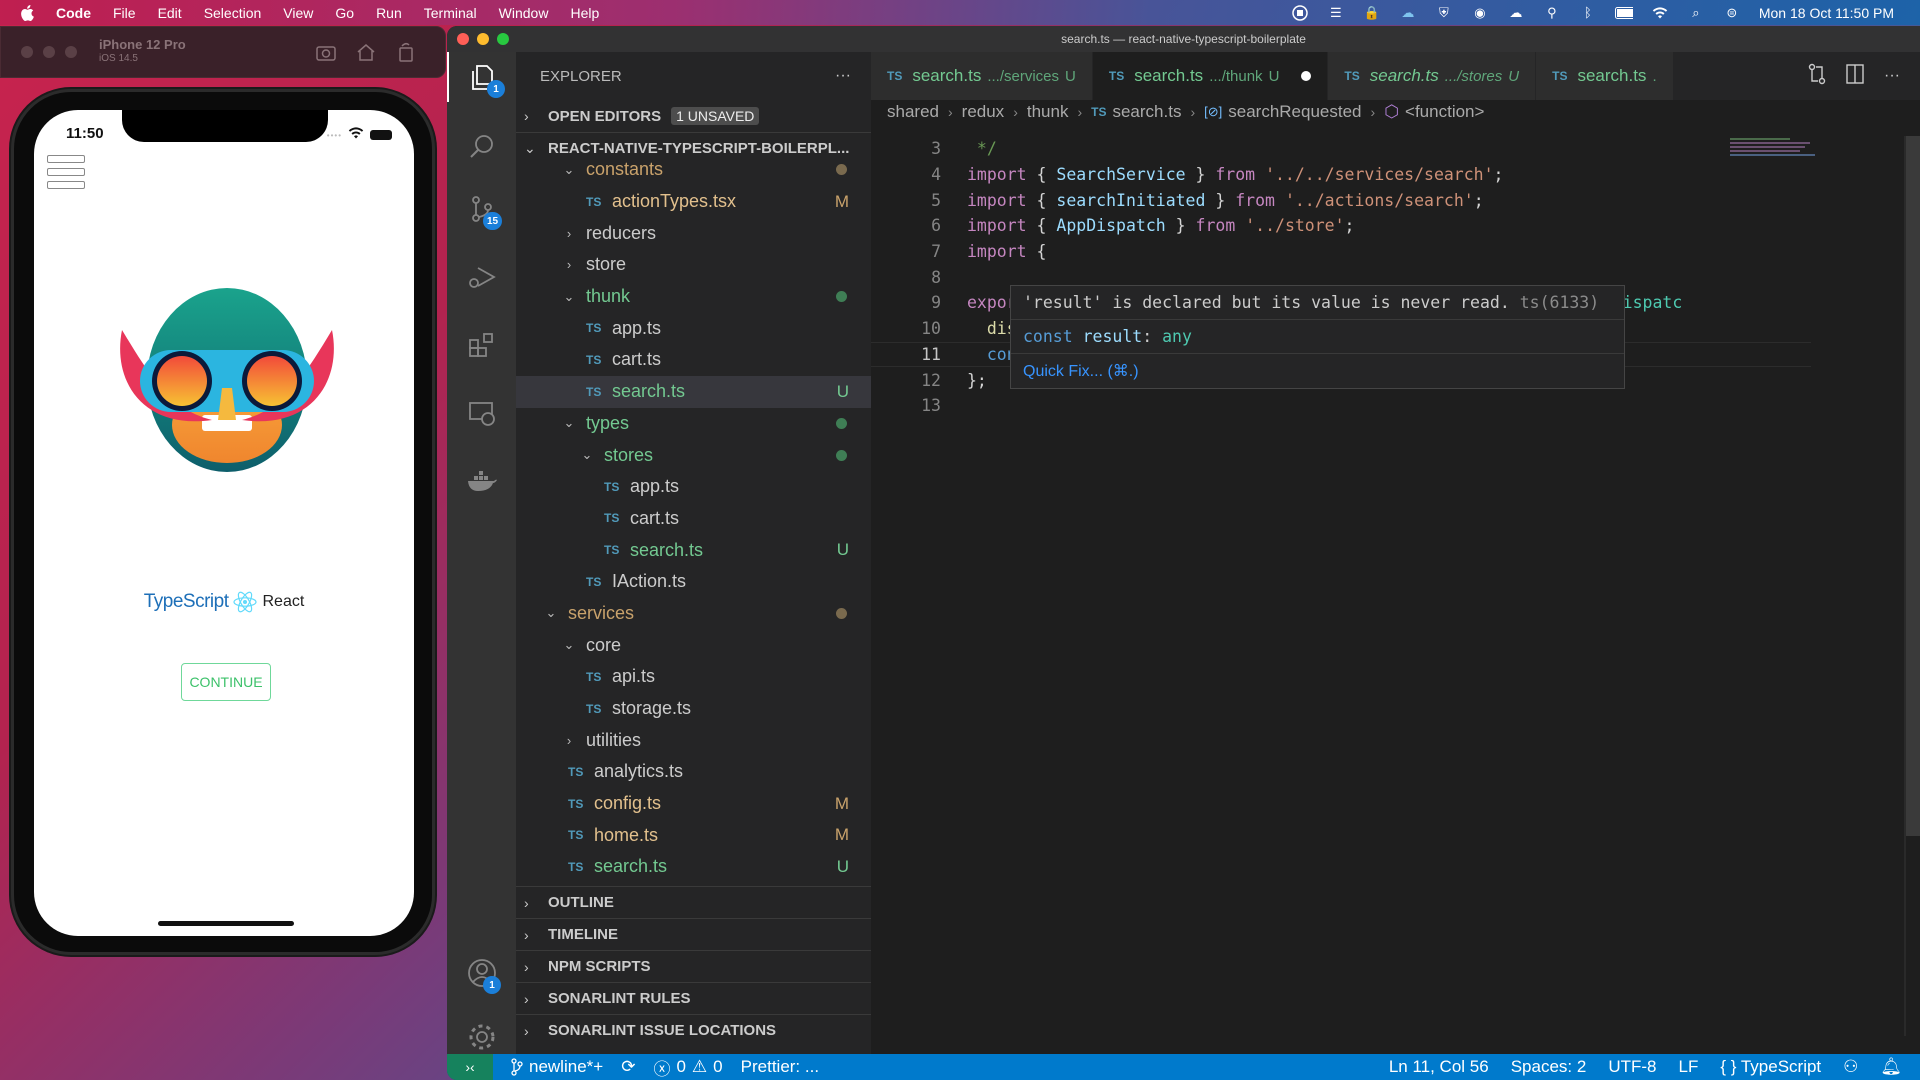 This screenshot has width=1920, height=1080. I want to click on explorer-more-actions-icon: ···, so click(843, 76).